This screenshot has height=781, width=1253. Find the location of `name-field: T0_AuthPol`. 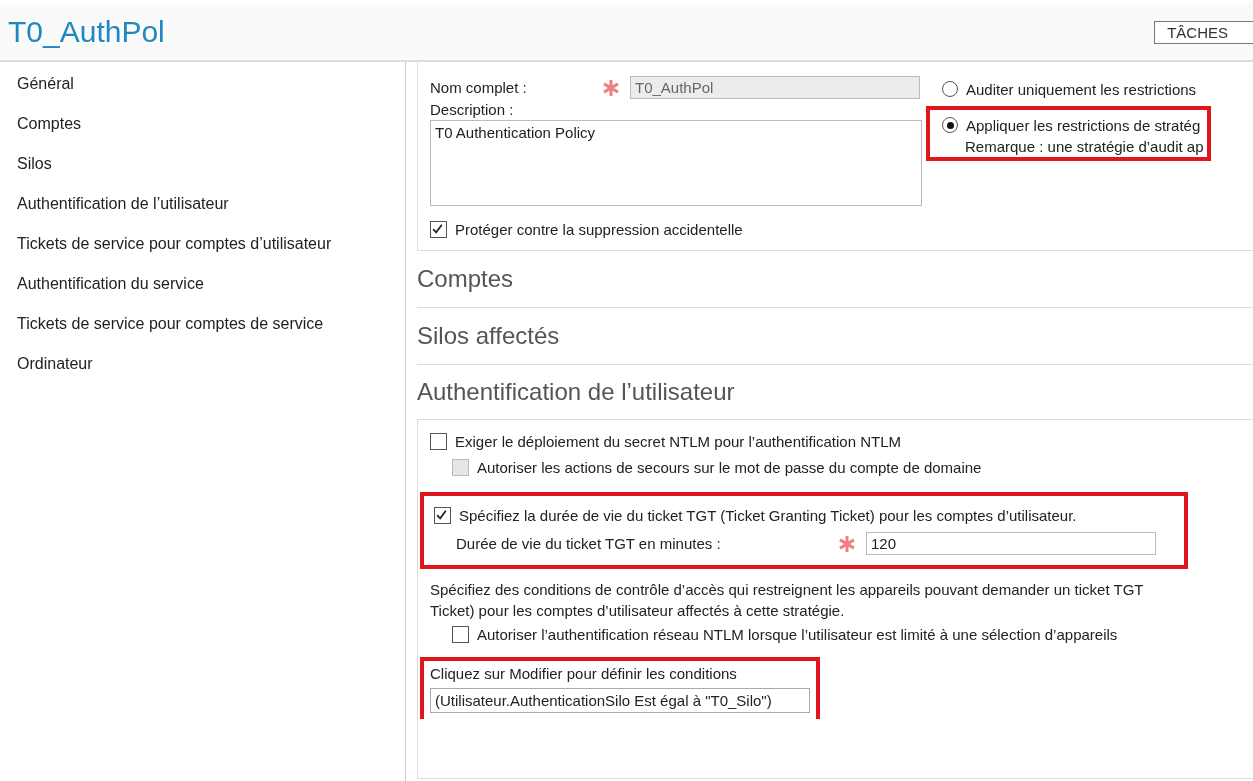

name-field: T0_AuthPol is located at coordinates (775, 87).